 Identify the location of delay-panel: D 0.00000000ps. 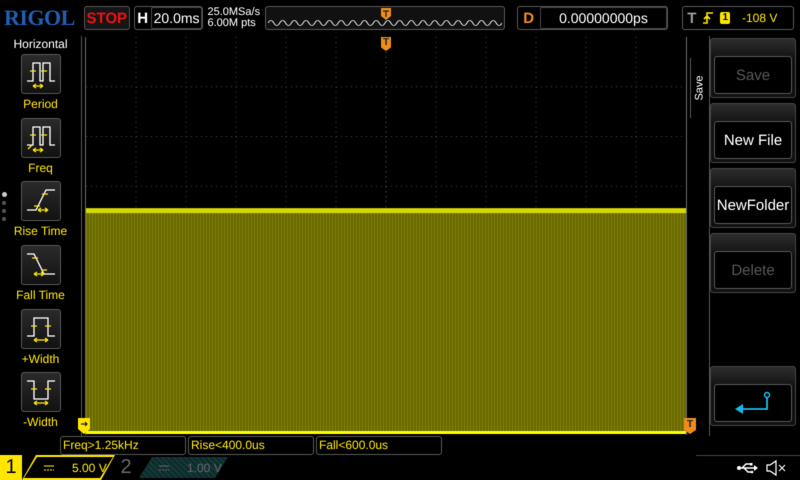
(592, 18).